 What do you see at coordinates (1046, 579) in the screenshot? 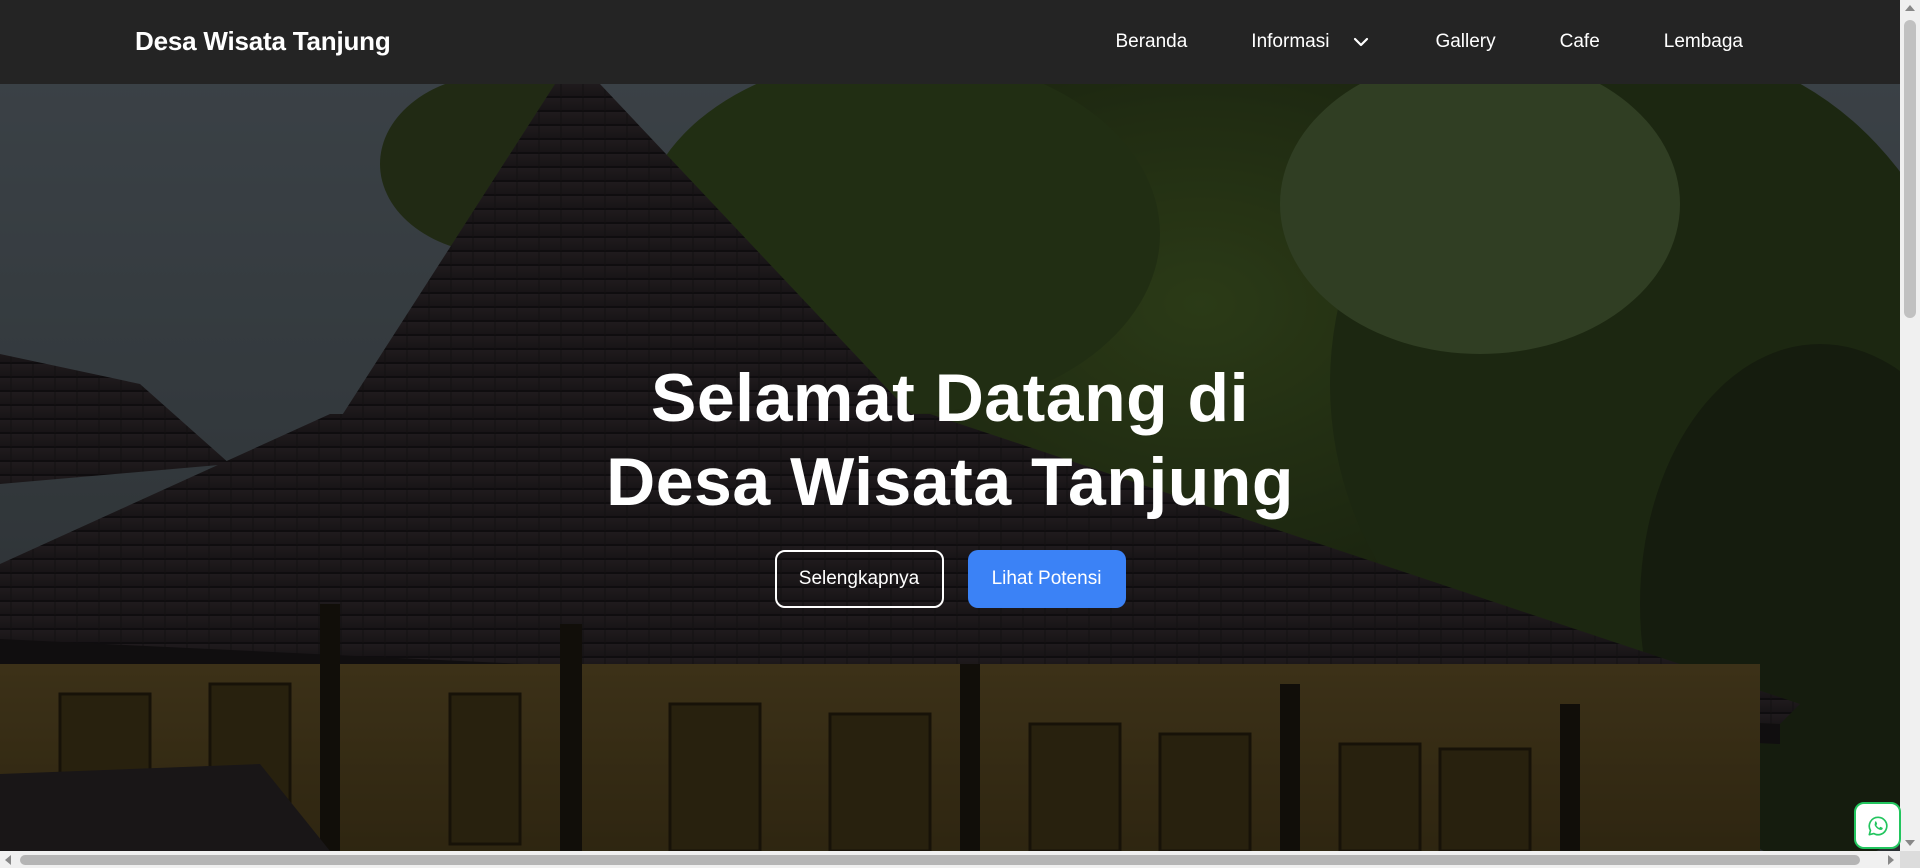
I see `lihat-potensi-button: Lihat Potensi` at bounding box center [1046, 579].